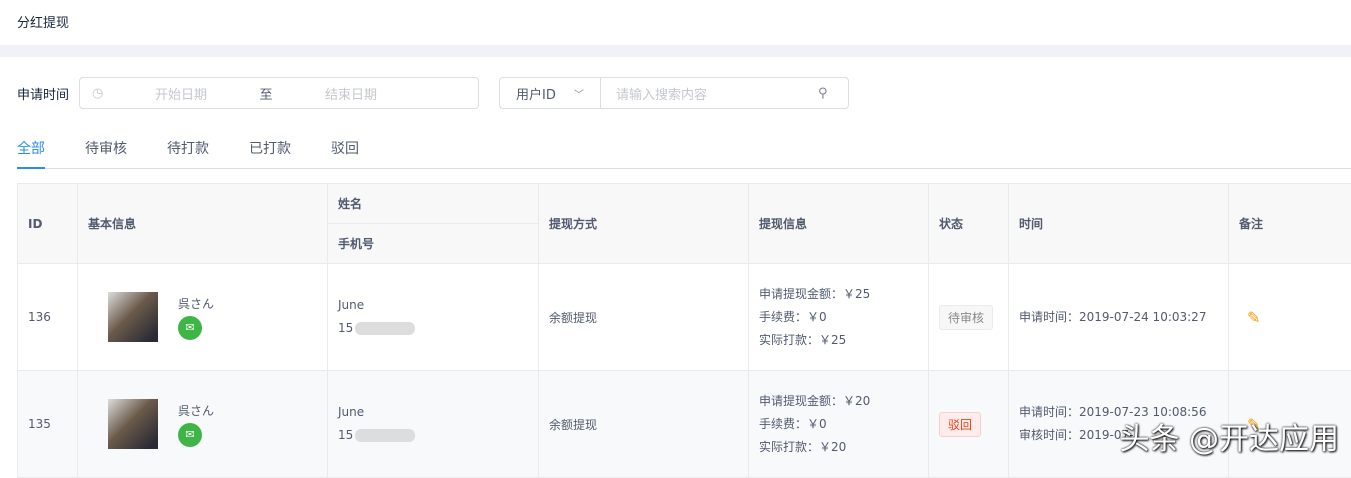  What do you see at coordinates (675, 51) in the screenshot?
I see `divider` at bounding box center [675, 51].